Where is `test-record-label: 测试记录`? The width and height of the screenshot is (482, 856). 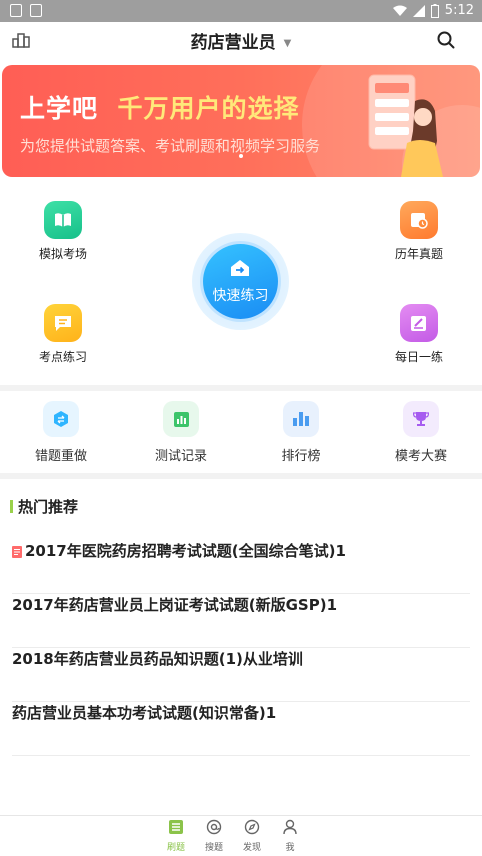 test-record-label: 测试记录 is located at coordinates (180, 456).